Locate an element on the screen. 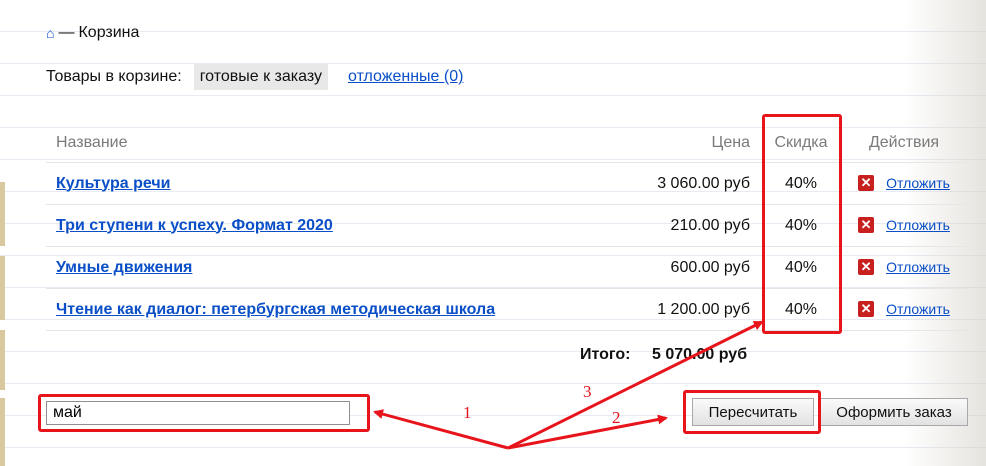 Image resolution: width=986 pixels, height=466 pixels. annotation-label-1: 1 is located at coordinates (467, 412).